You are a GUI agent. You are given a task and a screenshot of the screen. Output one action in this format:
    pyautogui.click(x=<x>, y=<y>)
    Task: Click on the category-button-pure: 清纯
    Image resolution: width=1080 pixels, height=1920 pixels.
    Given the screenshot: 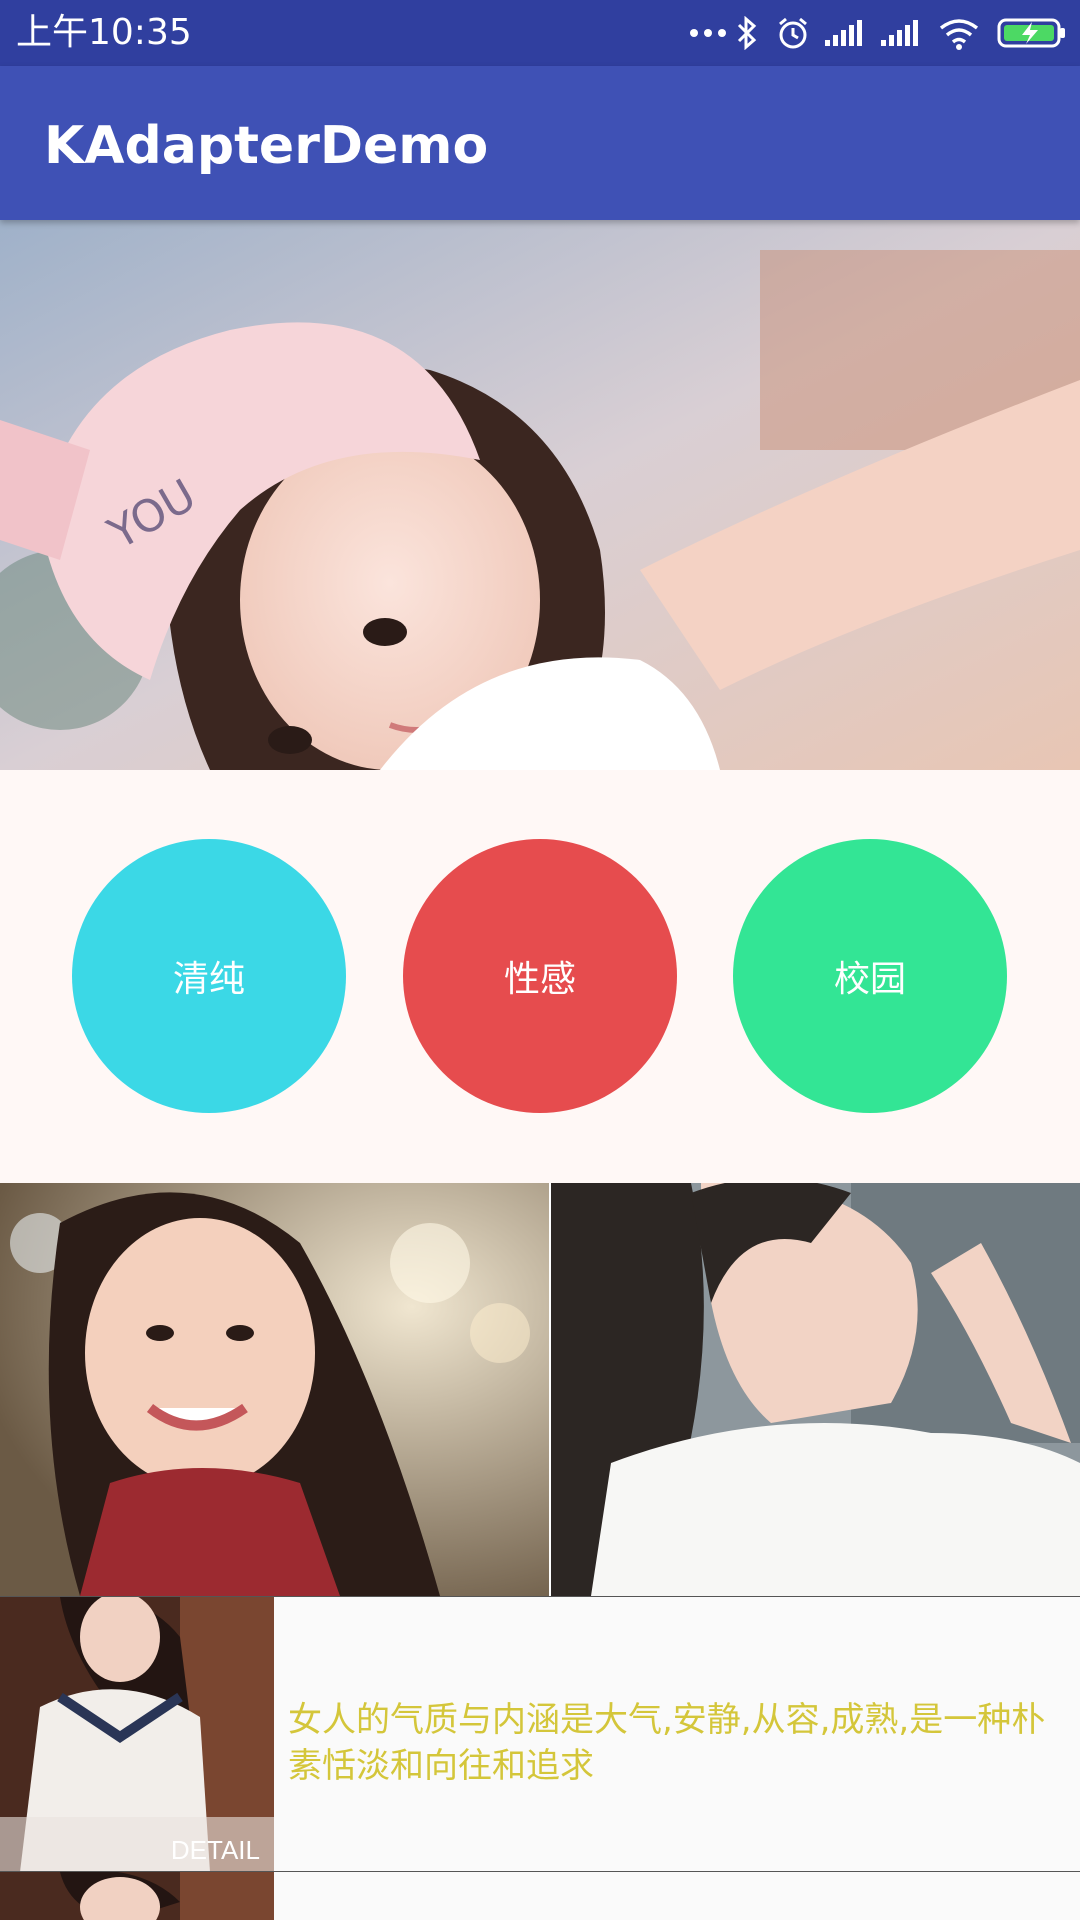 What is the action you would take?
    pyautogui.click(x=209, y=976)
    